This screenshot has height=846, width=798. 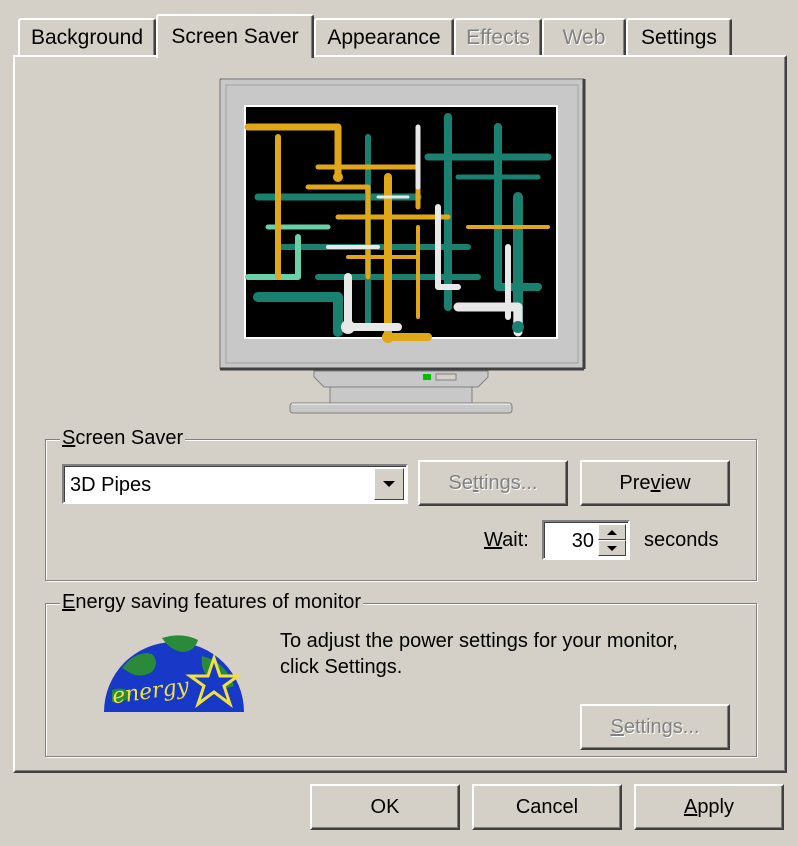 I want to click on dropdown-button, so click(x=389, y=484).